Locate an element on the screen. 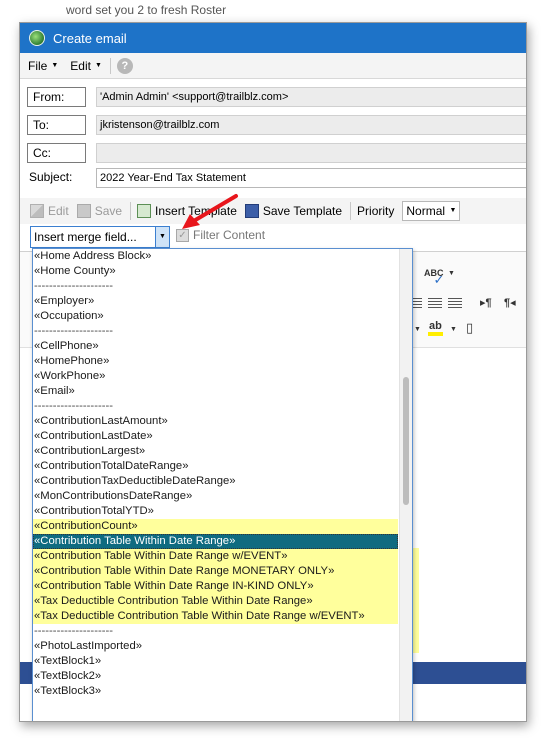 Image resolution: width=545 pixels, height=743 pixels. pencil-icon is located at coordinates (37, 211).